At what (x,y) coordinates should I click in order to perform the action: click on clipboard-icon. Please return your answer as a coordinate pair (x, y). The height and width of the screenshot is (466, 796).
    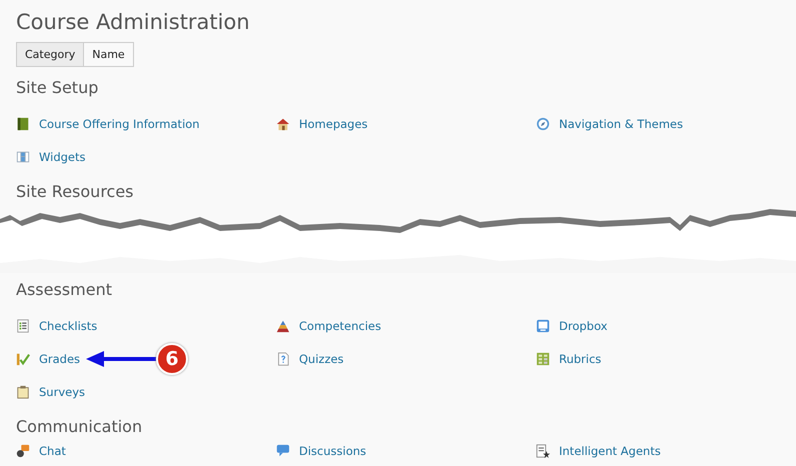
    Looking at the image, I should click on (23, 391).